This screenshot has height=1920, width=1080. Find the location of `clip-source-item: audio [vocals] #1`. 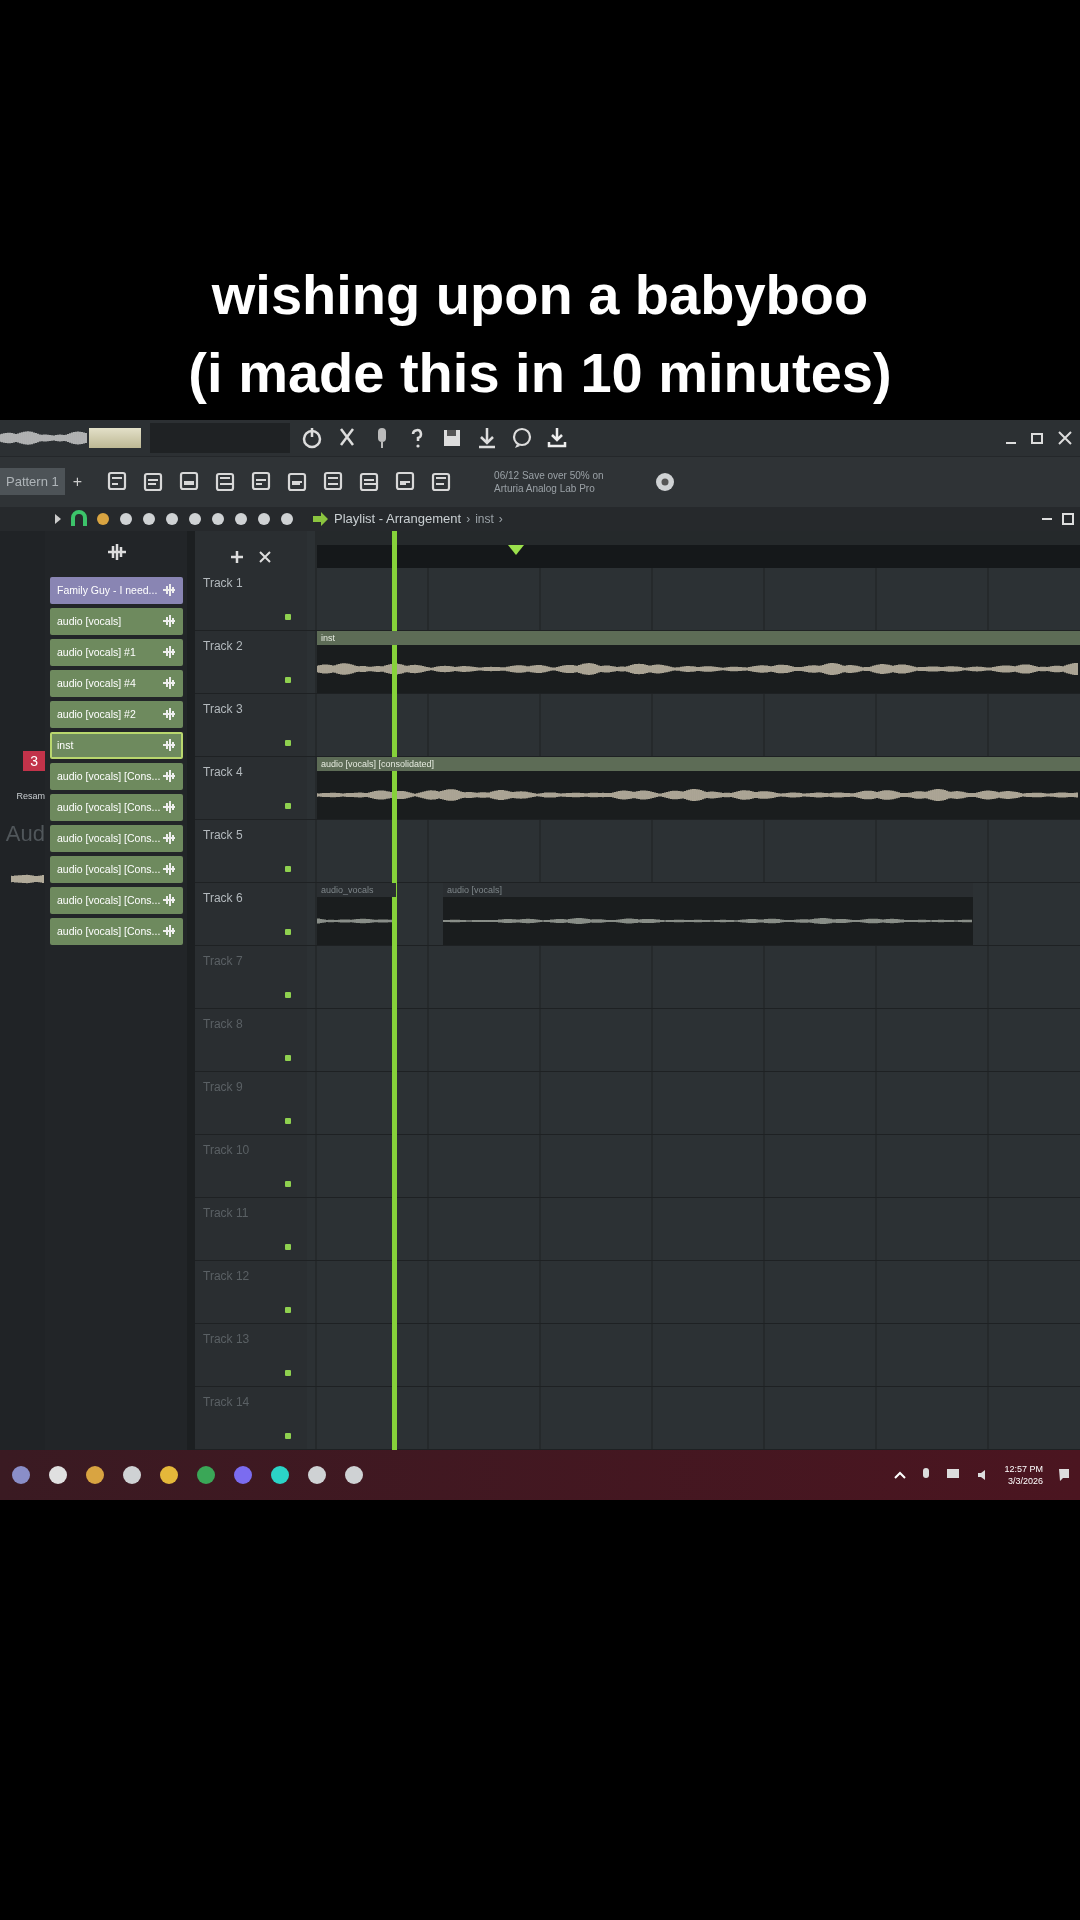

clip-source-item: audio [vocals] #1 is located at coordinates (116, 652).